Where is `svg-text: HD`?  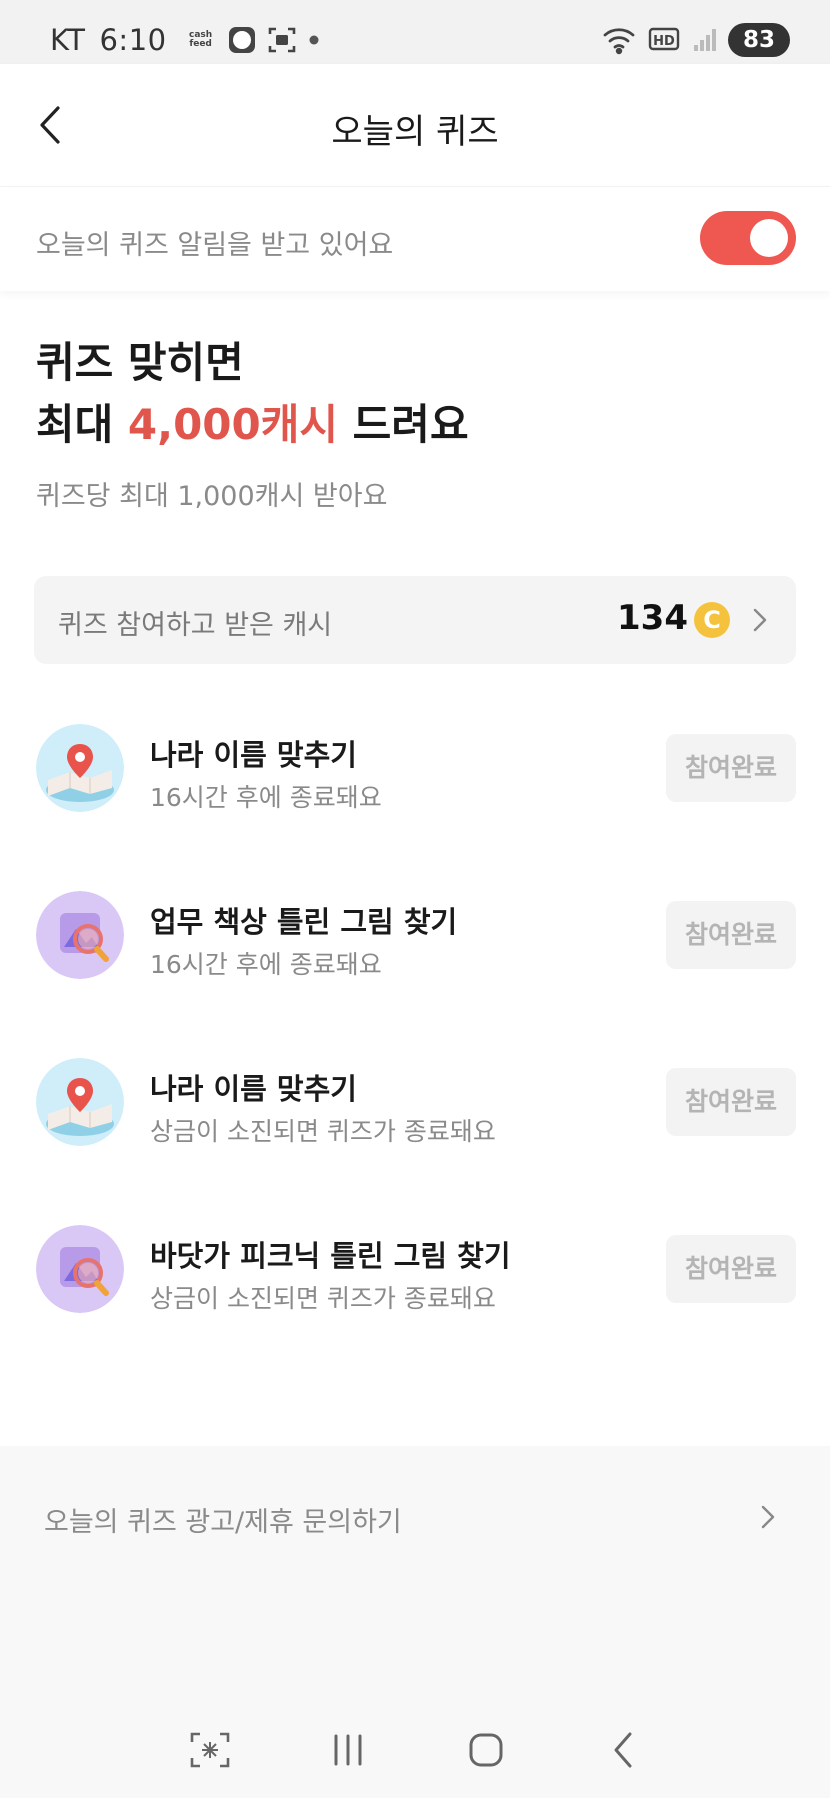
svg-text: HD is located at coordinates (664, 41).